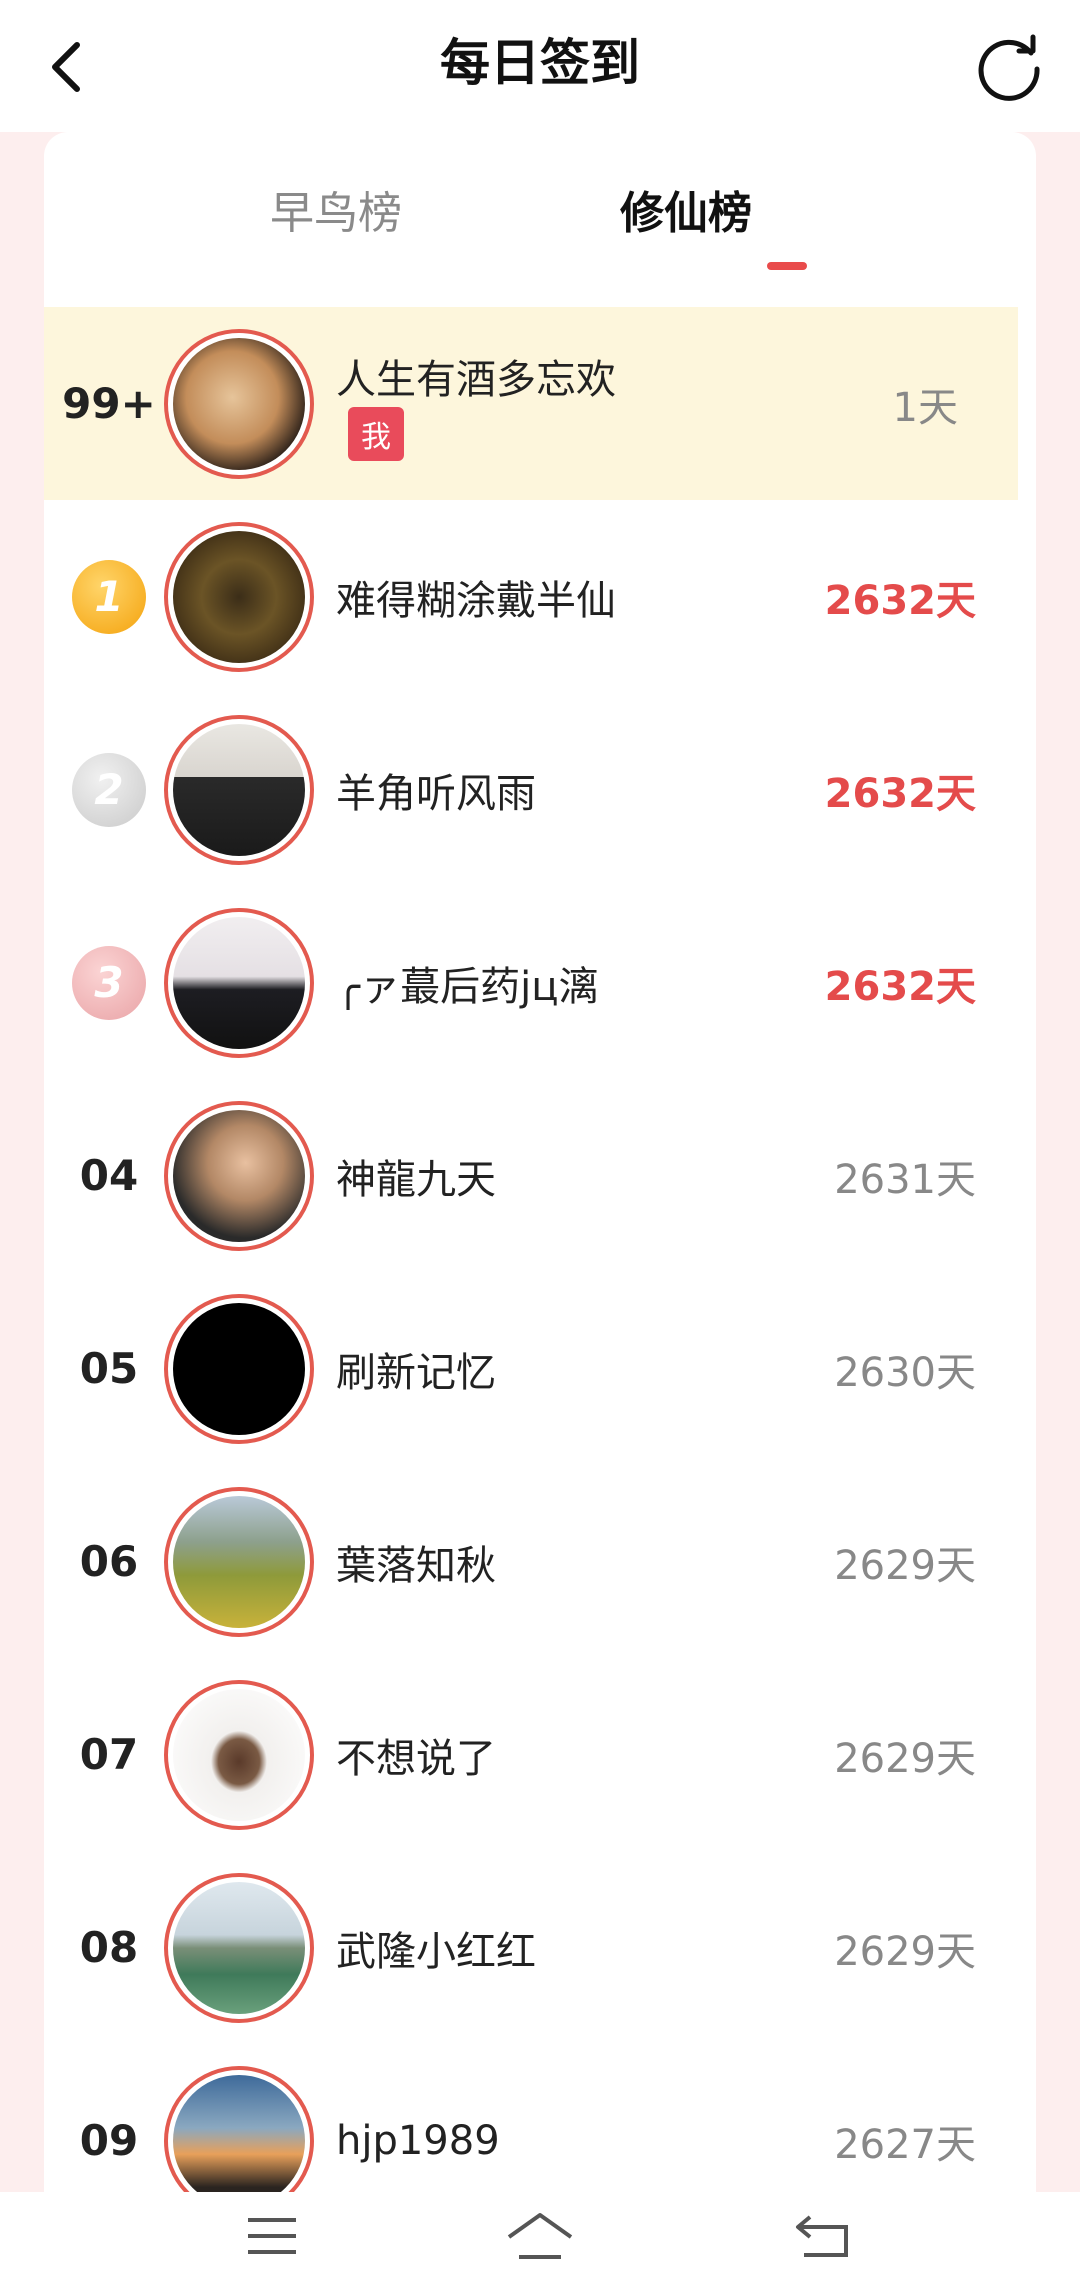  What do you see at coordinates (416, 1372) in the screenshot?
I see `user-name: 刷新记忆` at bounding box center [416, 1372].